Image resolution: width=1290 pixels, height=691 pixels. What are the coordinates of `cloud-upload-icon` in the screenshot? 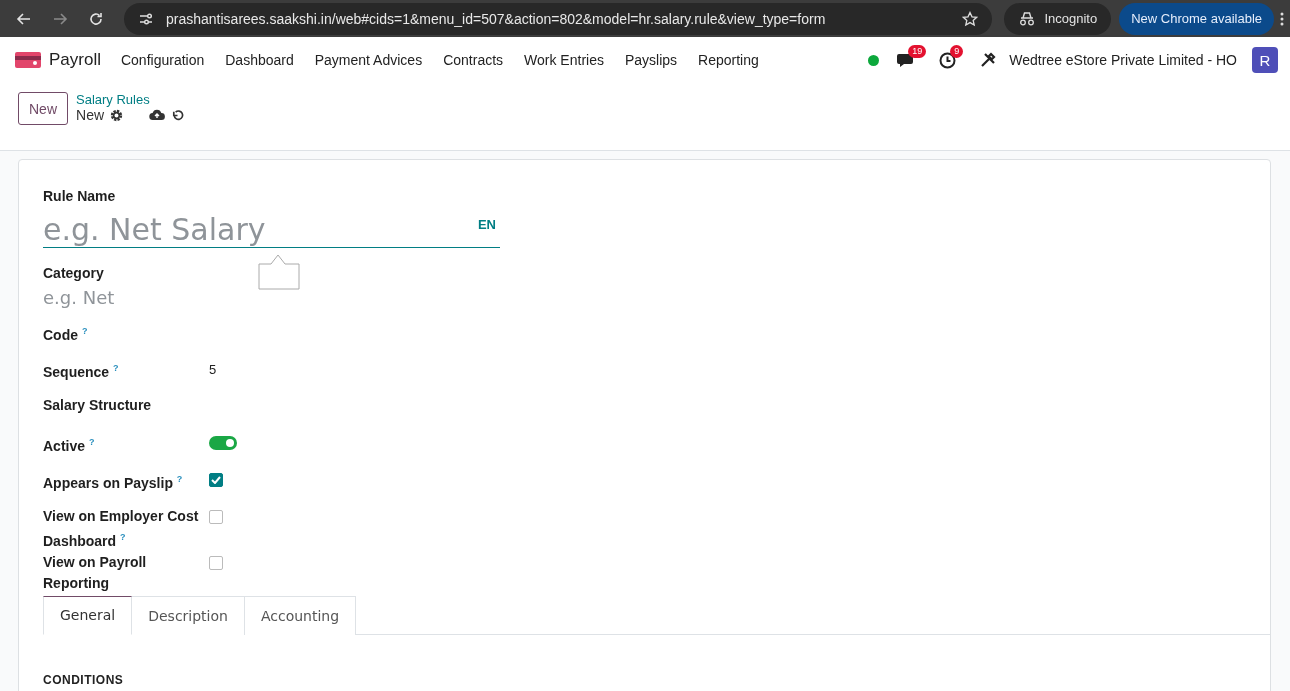 It's located at (157, 115).